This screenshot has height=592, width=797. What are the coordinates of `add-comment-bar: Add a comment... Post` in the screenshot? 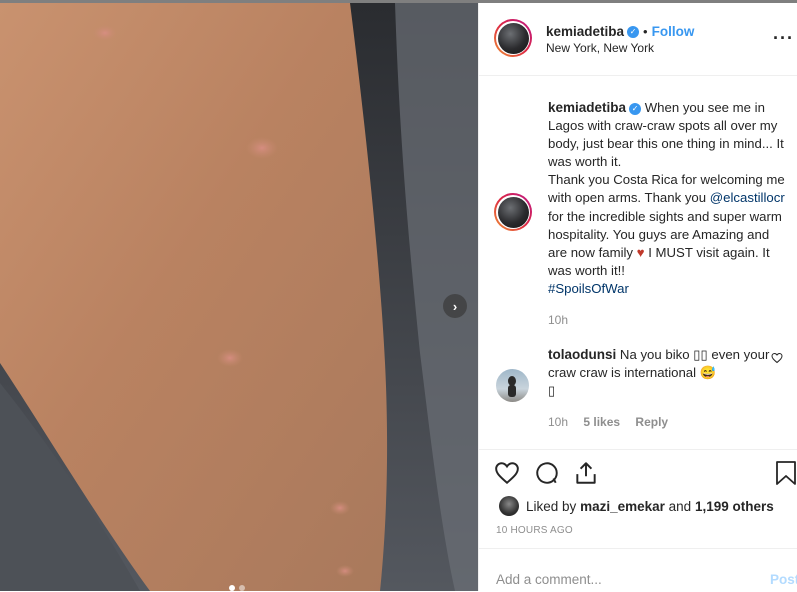 It's located at (638, 570).